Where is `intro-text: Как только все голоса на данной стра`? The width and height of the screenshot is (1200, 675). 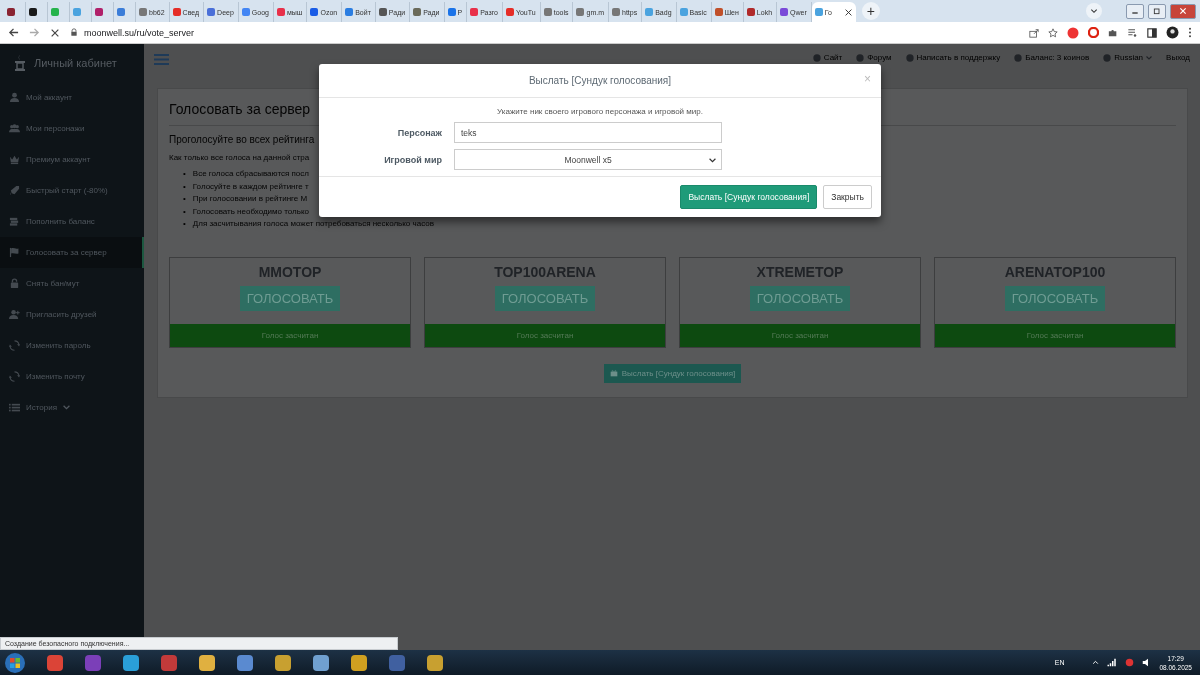 intro-text: Как только все голоса на данной стра is located at coordinates (239, 157).